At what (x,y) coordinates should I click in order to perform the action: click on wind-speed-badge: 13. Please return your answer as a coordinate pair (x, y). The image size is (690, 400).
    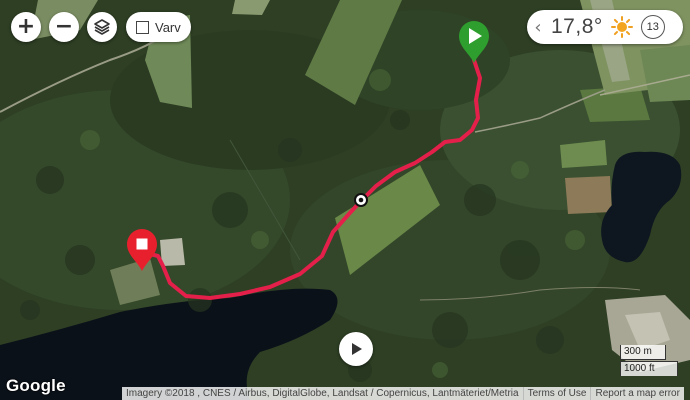
    Looking at the image, I should click on (652, 27).